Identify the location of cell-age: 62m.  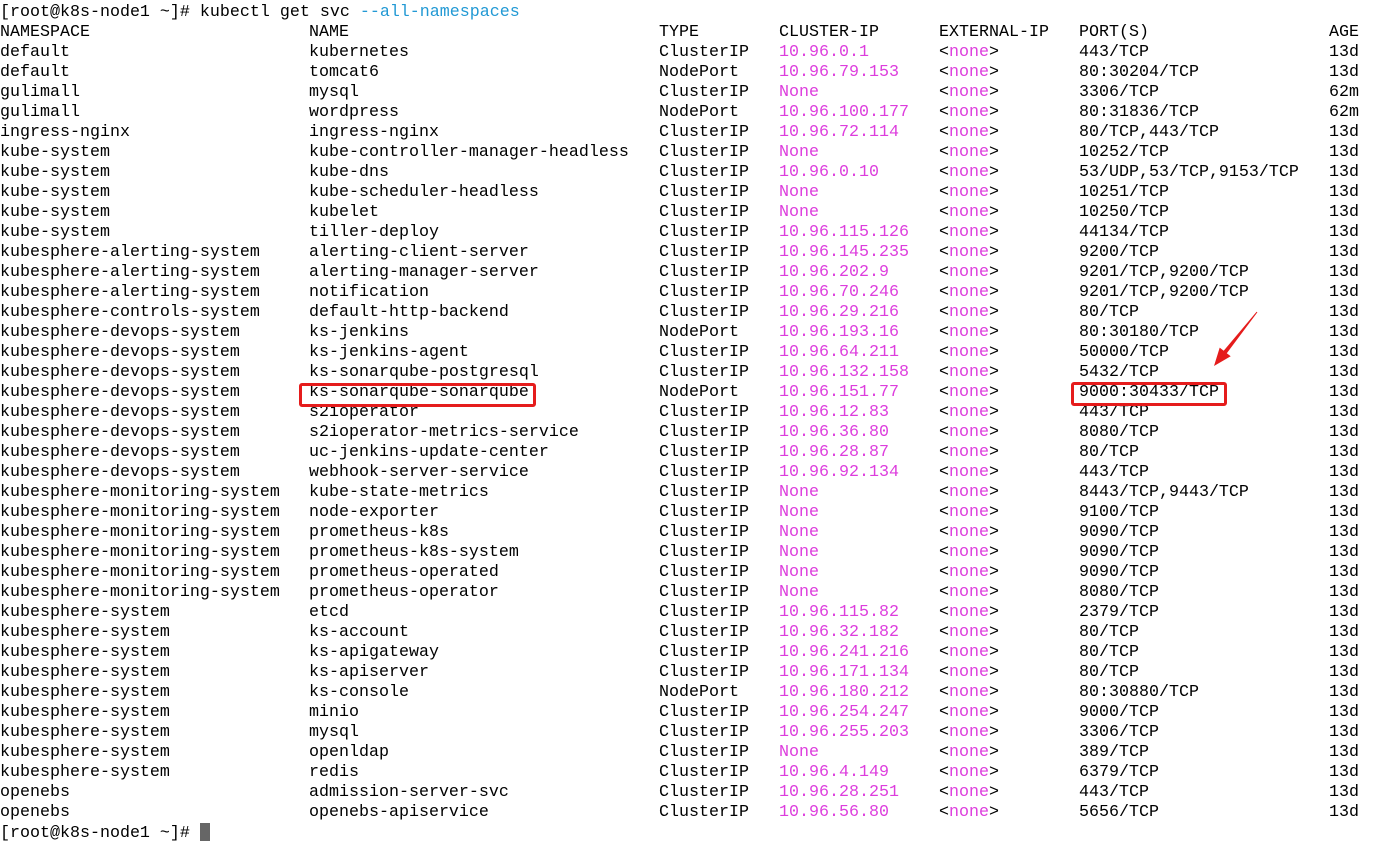
(1344, 92).